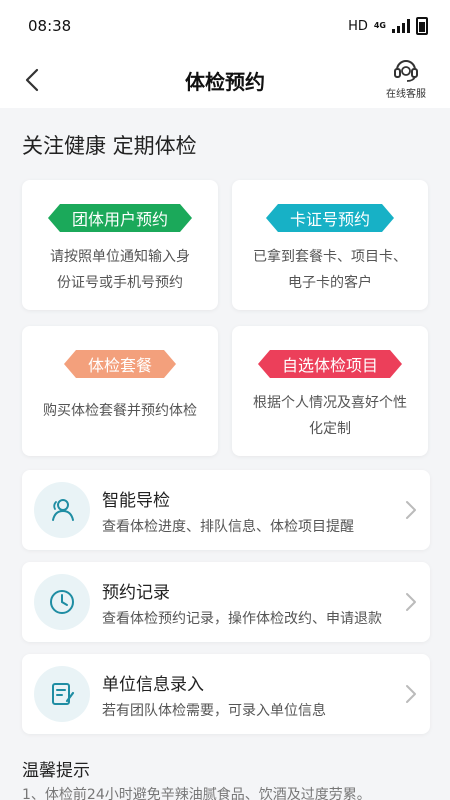 Image resolution: width=450 pixels, height=800 pixels. Describe the element at coordinates (50, 26) in the screenshot. I see `status-time: 08:38` at that location.